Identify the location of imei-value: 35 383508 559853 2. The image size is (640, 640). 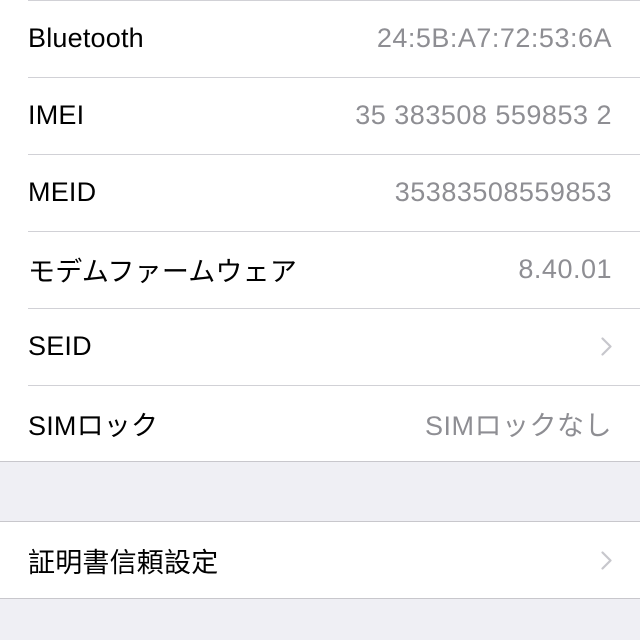
(483, 115).